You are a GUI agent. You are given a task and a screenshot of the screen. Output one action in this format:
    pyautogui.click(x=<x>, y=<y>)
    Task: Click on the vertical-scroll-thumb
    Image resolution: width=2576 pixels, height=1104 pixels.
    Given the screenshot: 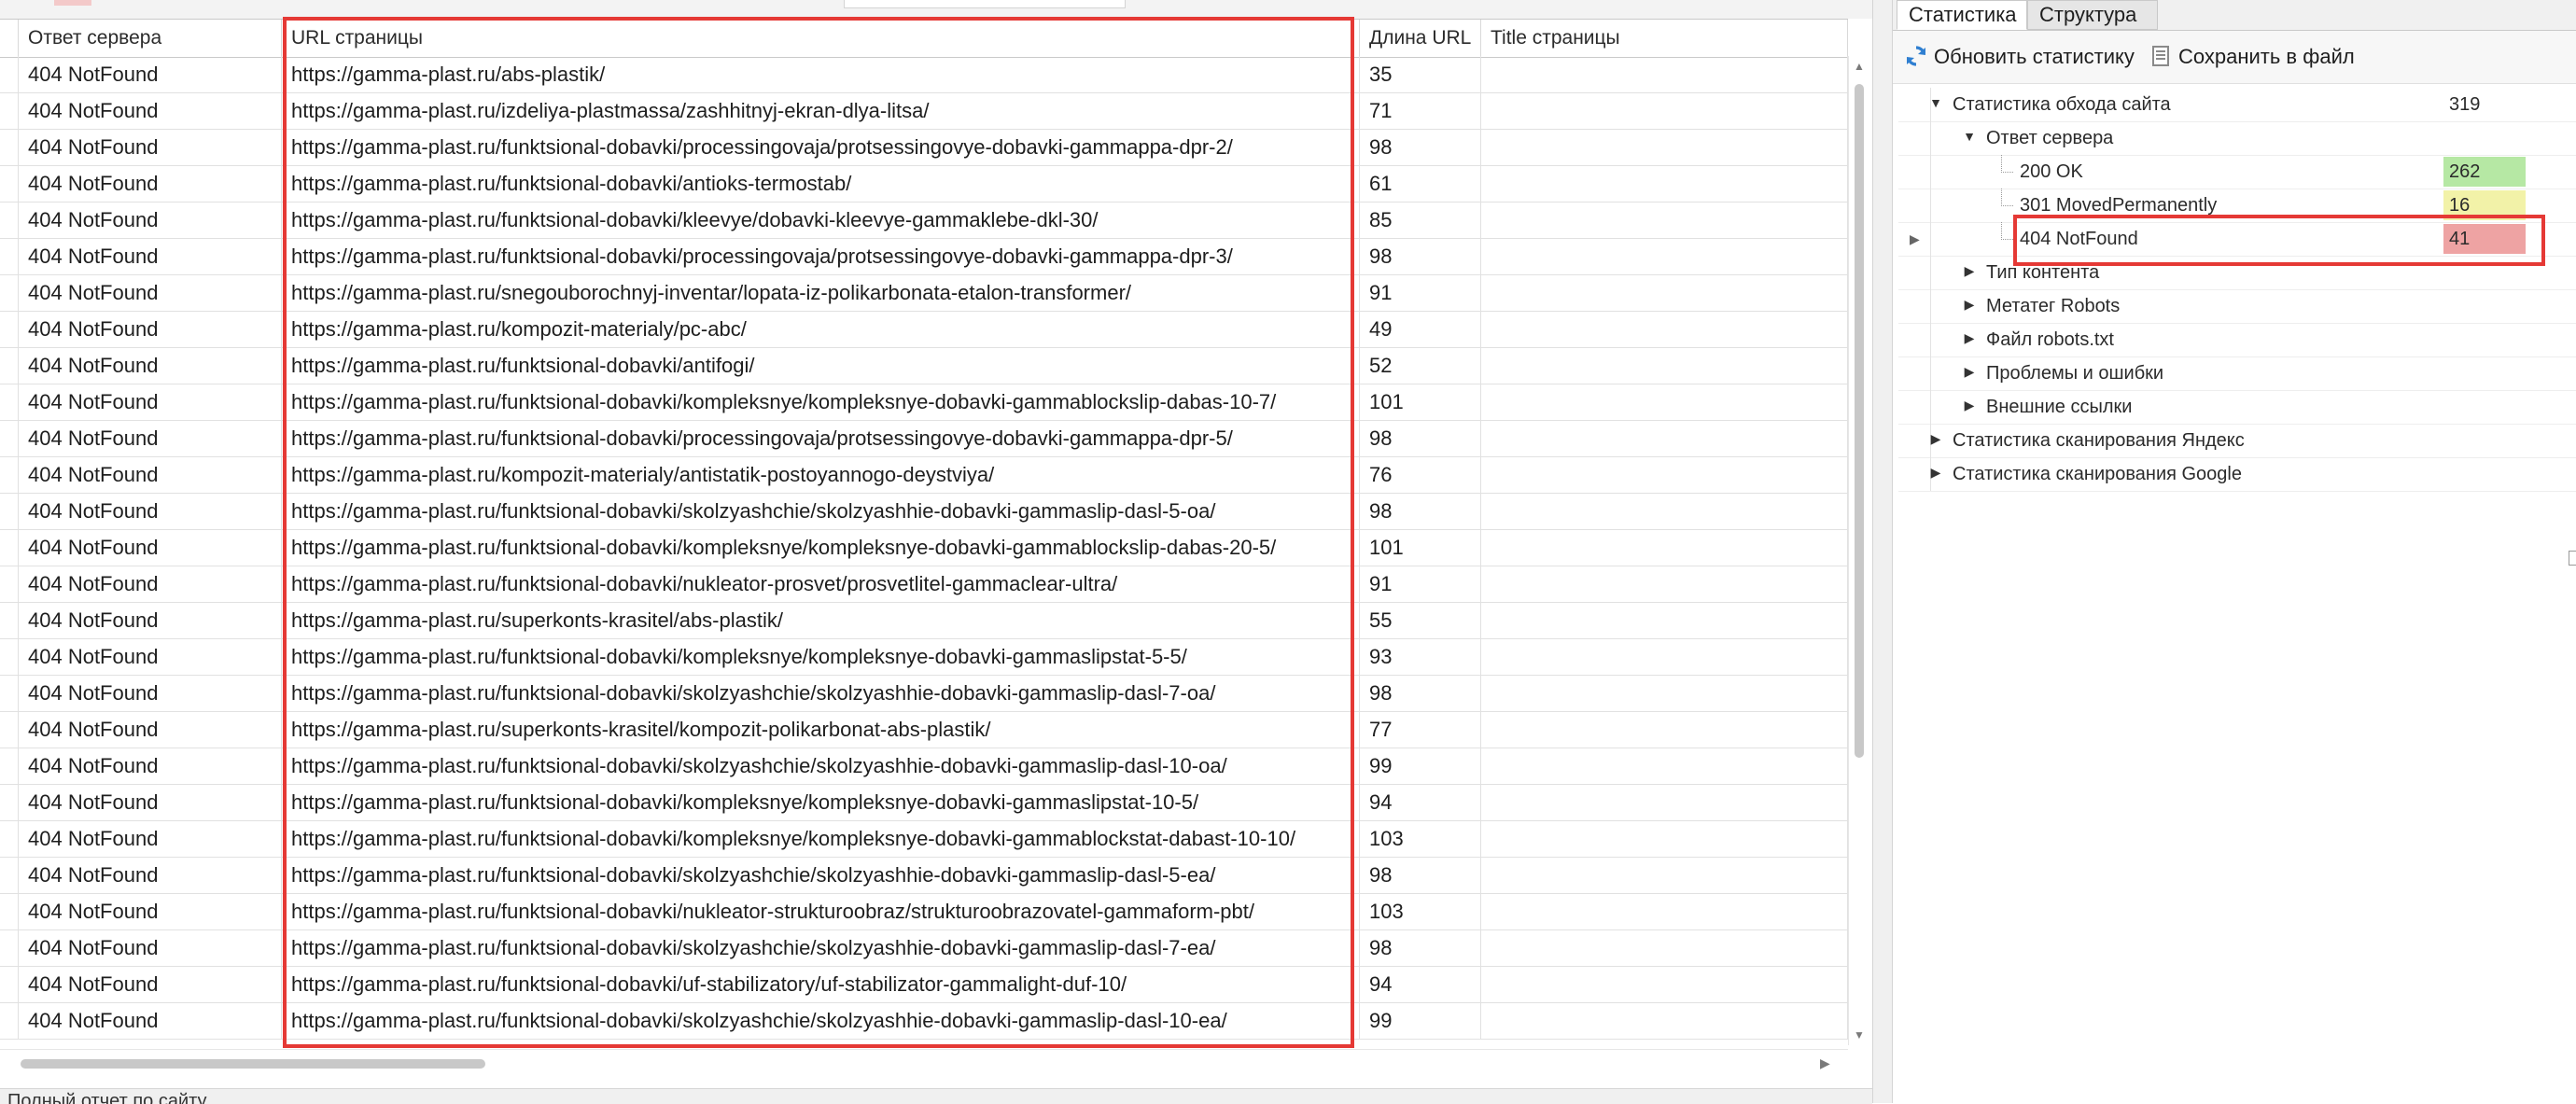 What is the action you would take?
    pyautogui.click(x=1859, y=421)
    